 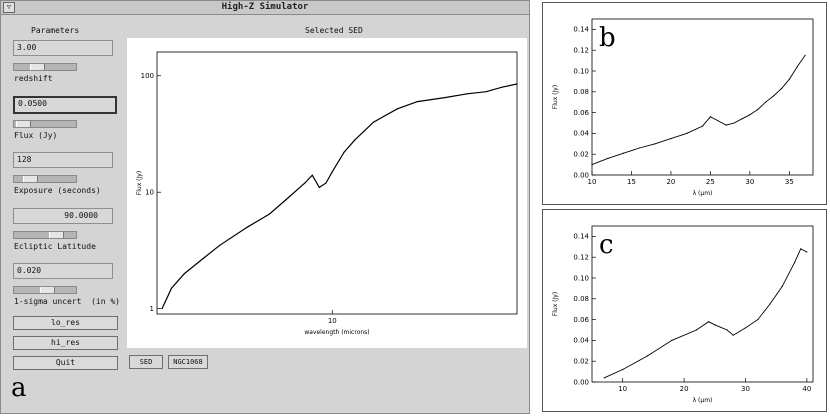 What do you see at coordinates (36, 135) in the screenshot?
I see `flux-label: Flux (Jy)` at bounding box center [36, 135].